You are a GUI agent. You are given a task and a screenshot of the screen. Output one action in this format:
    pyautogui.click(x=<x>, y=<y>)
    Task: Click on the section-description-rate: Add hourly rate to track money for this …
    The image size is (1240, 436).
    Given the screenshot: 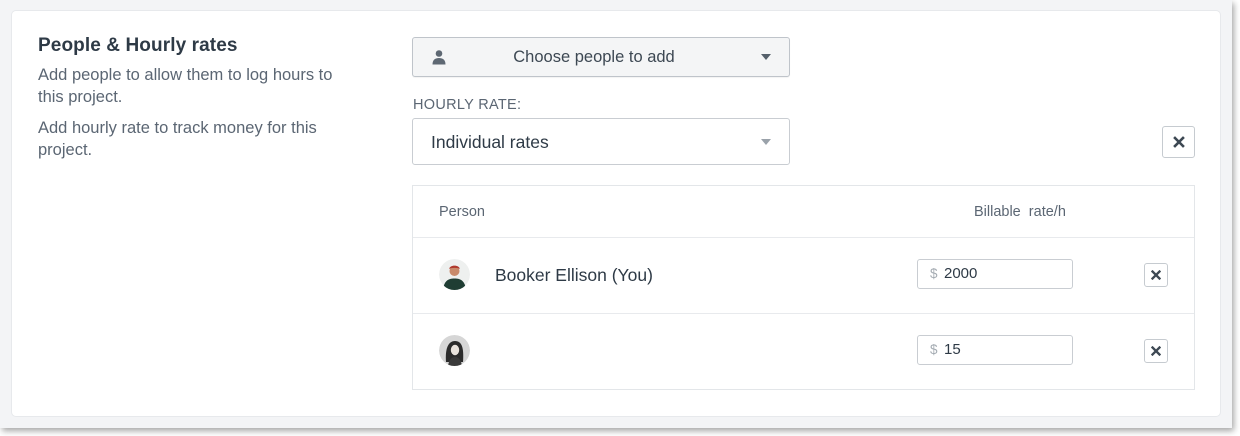 What is the action you would take?
    pyautogui.click(x=177, y=139)
    